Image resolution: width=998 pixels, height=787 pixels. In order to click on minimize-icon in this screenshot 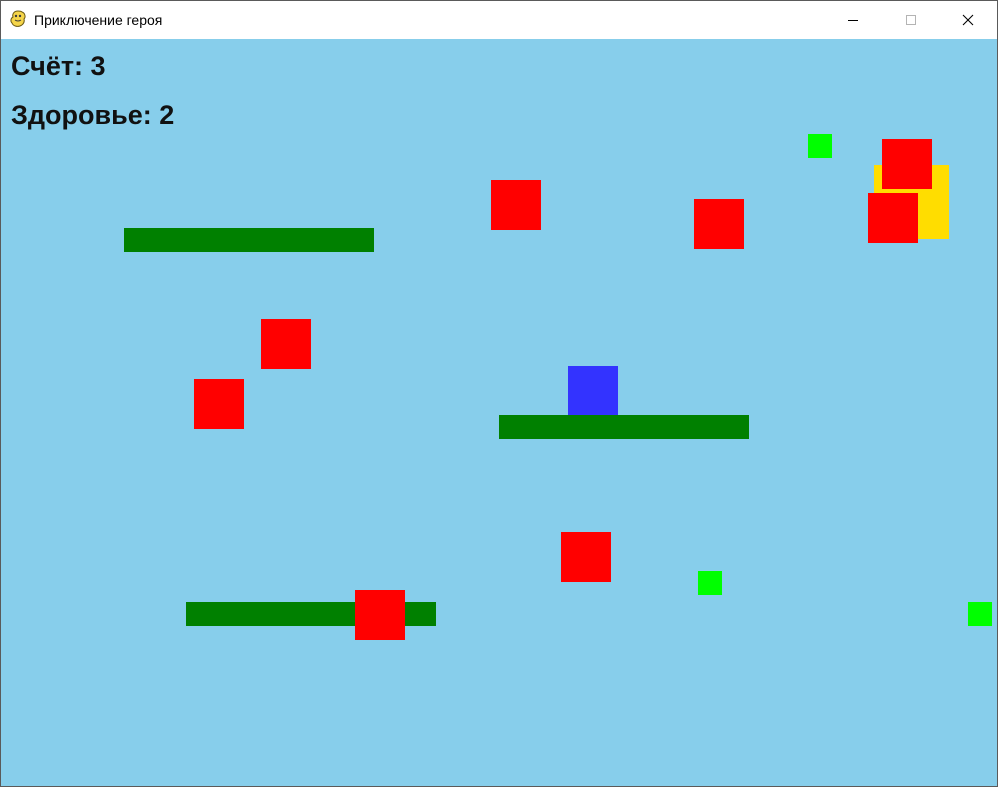, I will do `click(853, 20)`.